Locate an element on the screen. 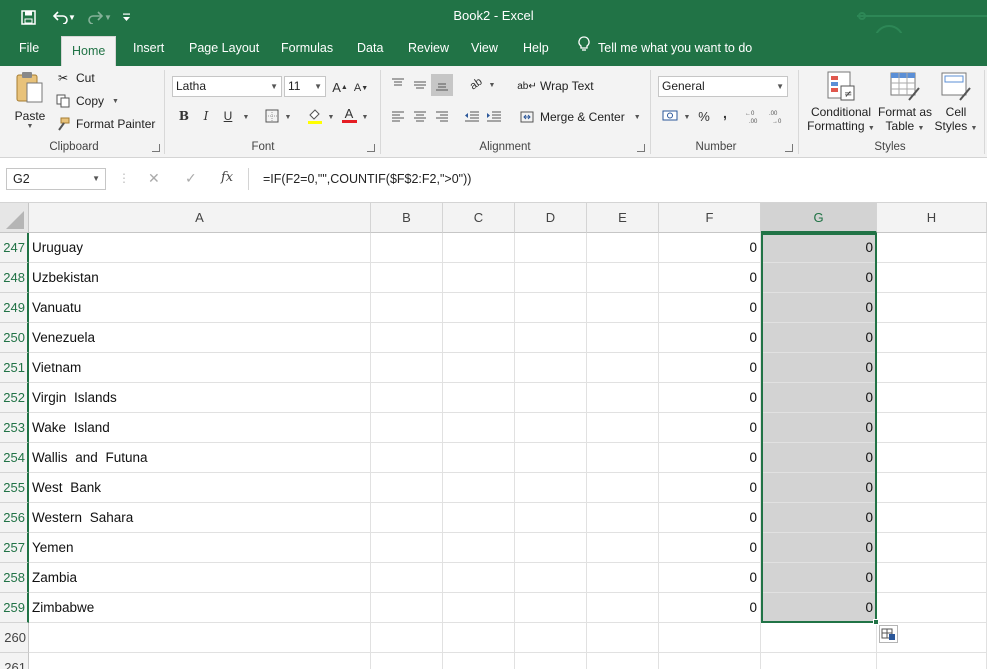  font-dialog-launcher is located at coordinates (371, 148).